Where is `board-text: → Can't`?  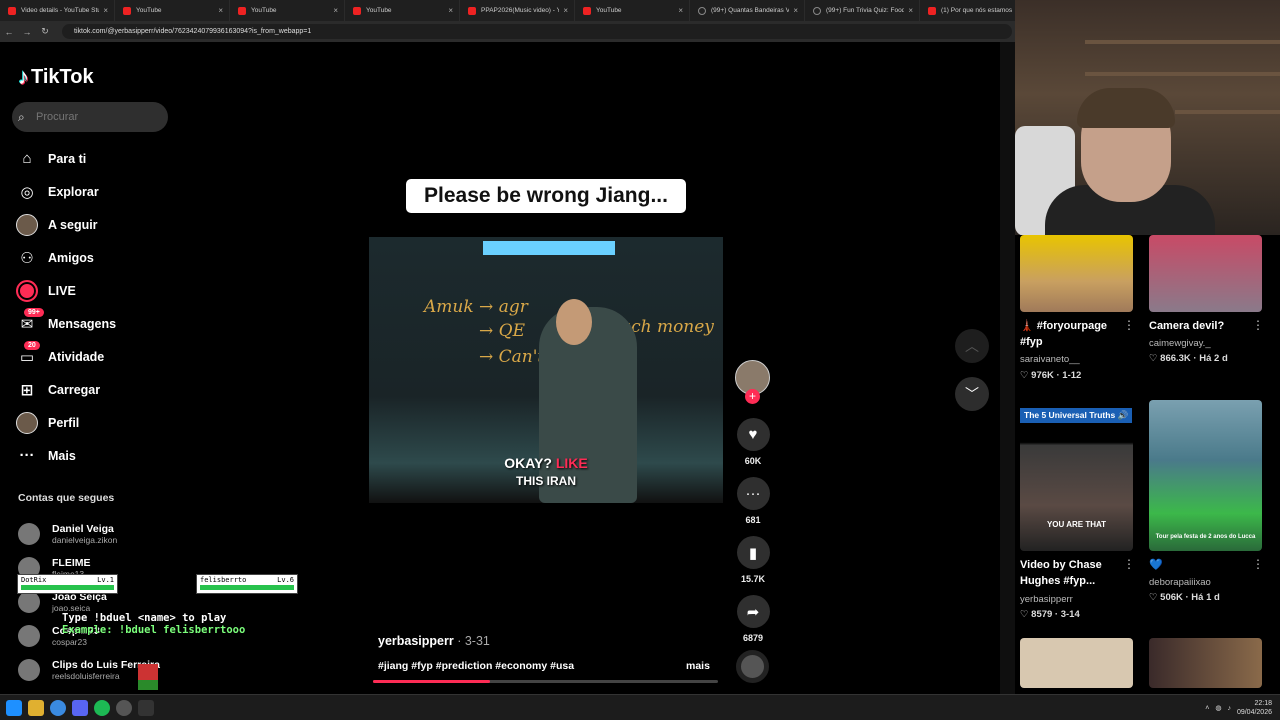
board-text: → Can't is located at coordinates (512, 357).